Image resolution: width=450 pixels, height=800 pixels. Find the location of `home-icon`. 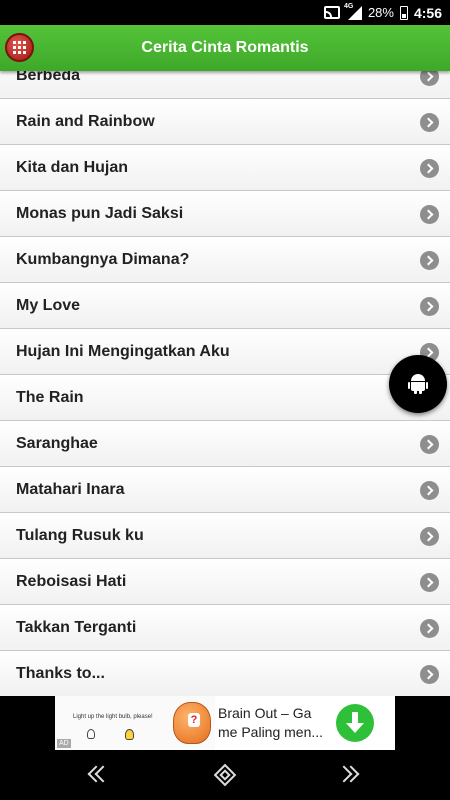

home-icon is located at coordinates (225, 775).